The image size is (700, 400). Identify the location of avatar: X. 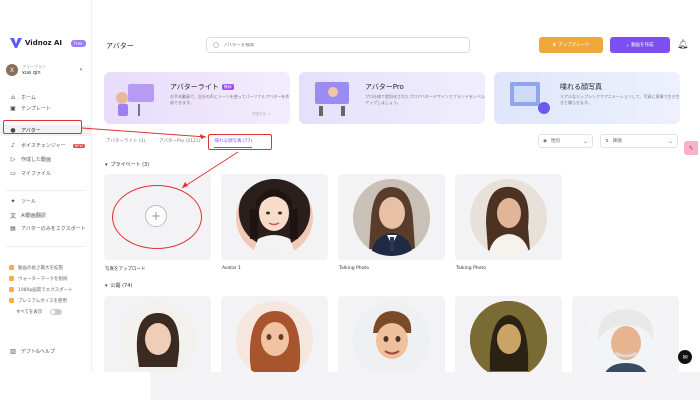
(12, 70).